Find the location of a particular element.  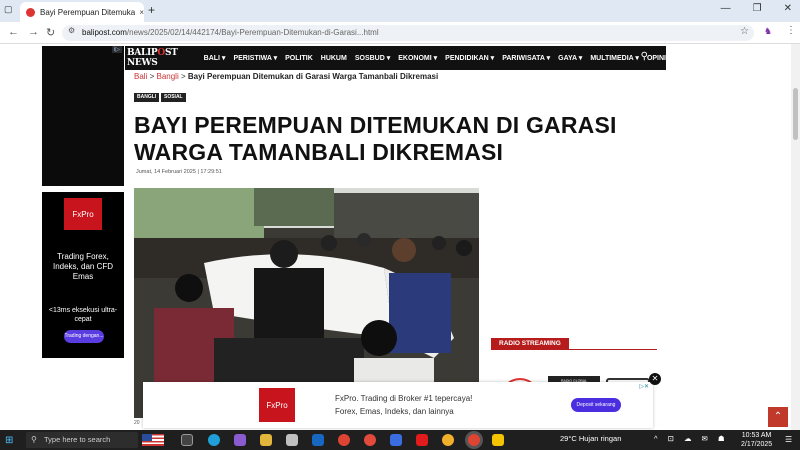

clock-time: 10:53 AM is located at coordinates (756, 435).